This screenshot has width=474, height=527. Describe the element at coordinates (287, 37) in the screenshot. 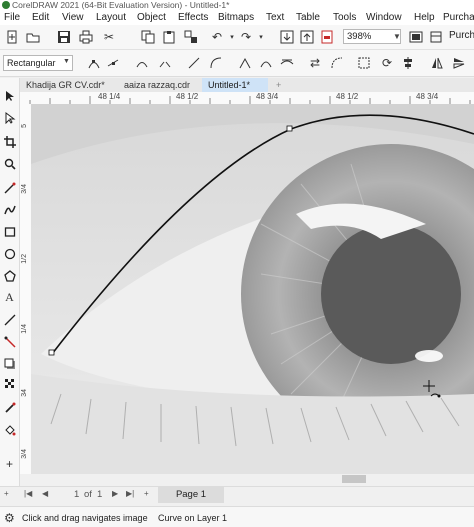

I see `import-icon` at that location.